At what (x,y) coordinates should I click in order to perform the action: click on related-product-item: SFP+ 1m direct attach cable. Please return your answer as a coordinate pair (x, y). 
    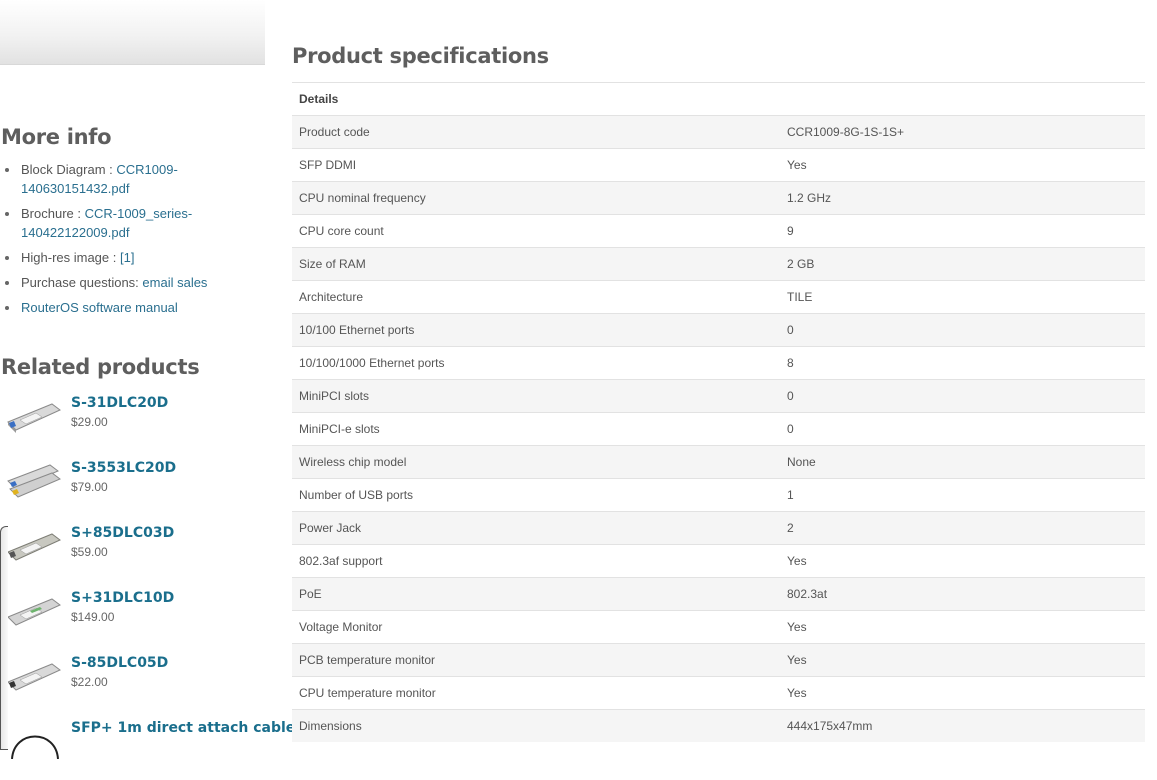
    Looking at the image, I should click on (147, 750).